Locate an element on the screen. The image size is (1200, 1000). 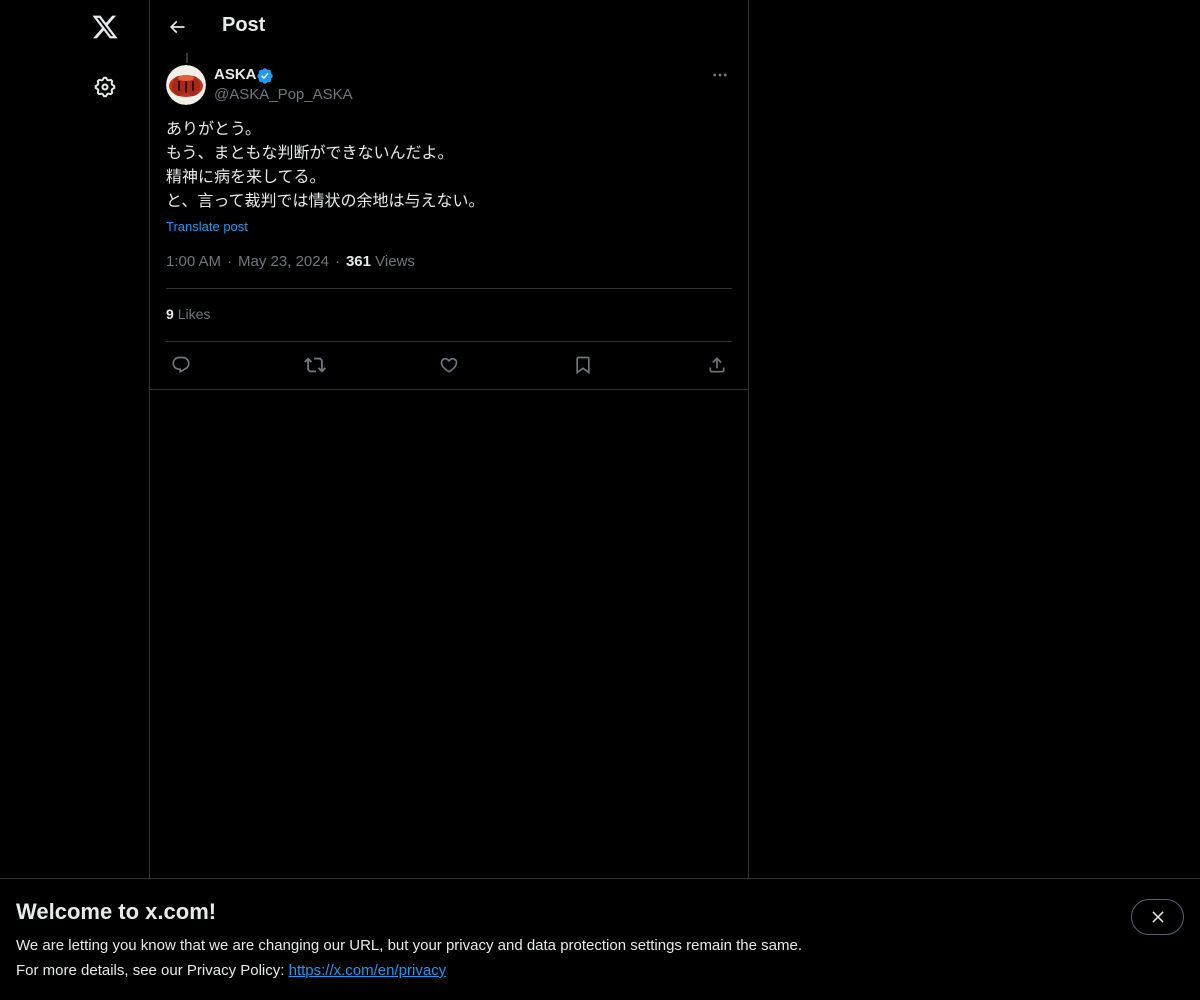
more-horizontal-icon is located at coordinates (720, 75).